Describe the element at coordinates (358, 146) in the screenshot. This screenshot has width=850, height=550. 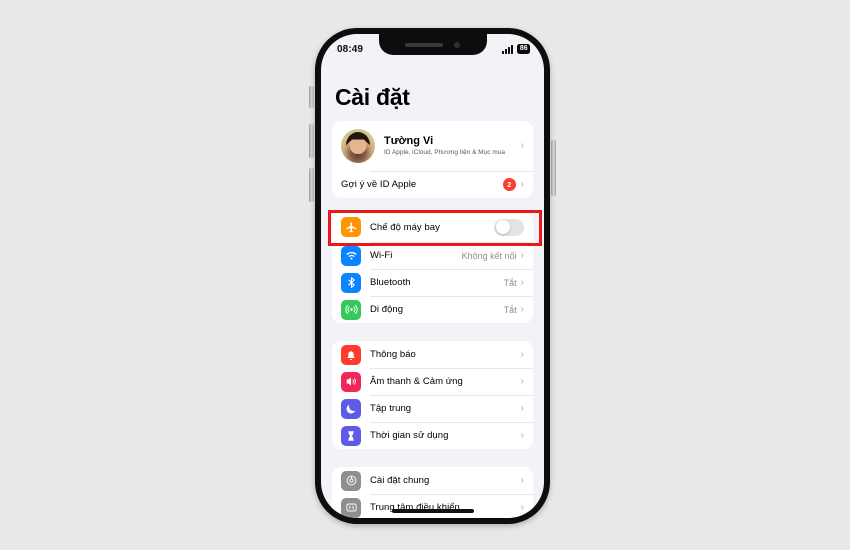
I see `user-avatar` at that location.